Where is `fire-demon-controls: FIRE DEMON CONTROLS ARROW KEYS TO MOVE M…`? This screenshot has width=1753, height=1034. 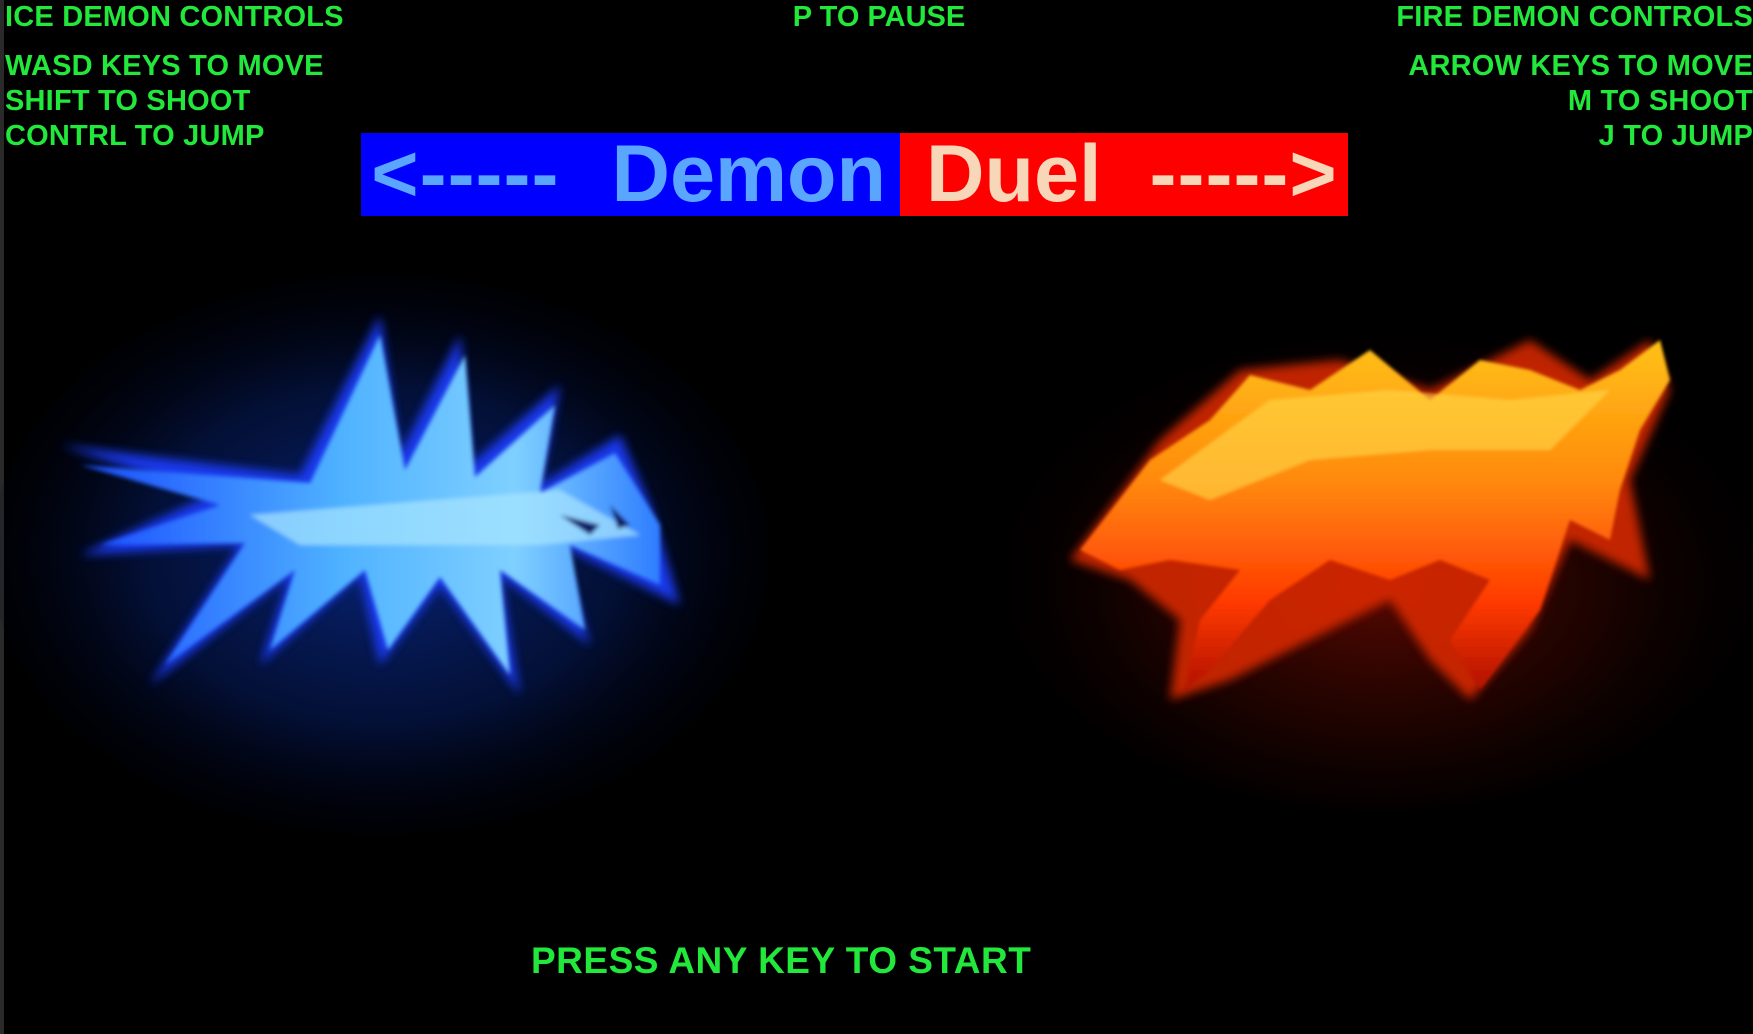
fire-demon-controls: FIRE DEMON CONTROLS ARROW KEYS TO MOVE M… is located at coordinates (1574, 77).